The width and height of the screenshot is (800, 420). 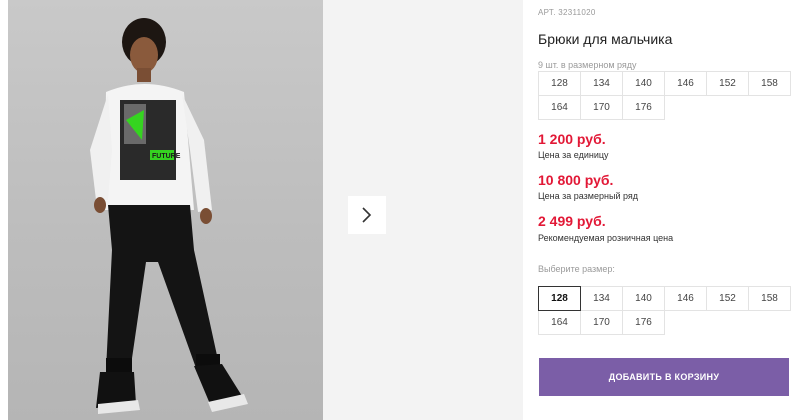 I want to click on gallery-next-button, so click(x=367, y=215).